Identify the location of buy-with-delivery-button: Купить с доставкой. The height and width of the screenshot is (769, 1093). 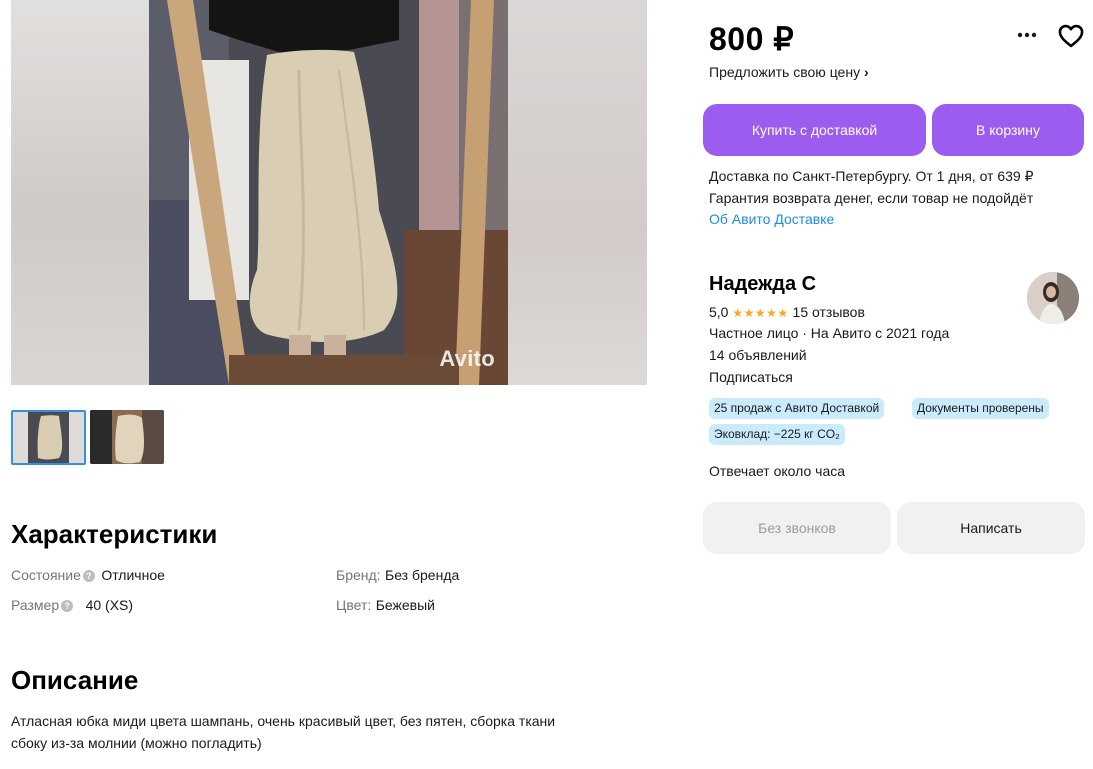
(814, 130).